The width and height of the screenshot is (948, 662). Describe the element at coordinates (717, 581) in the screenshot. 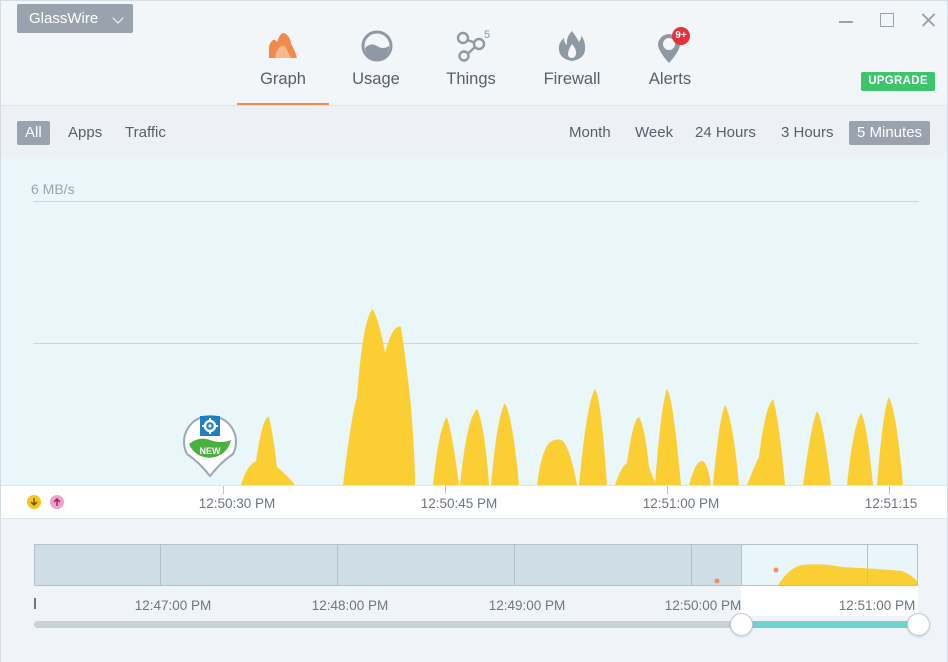

I see `overview-marker` at that location.